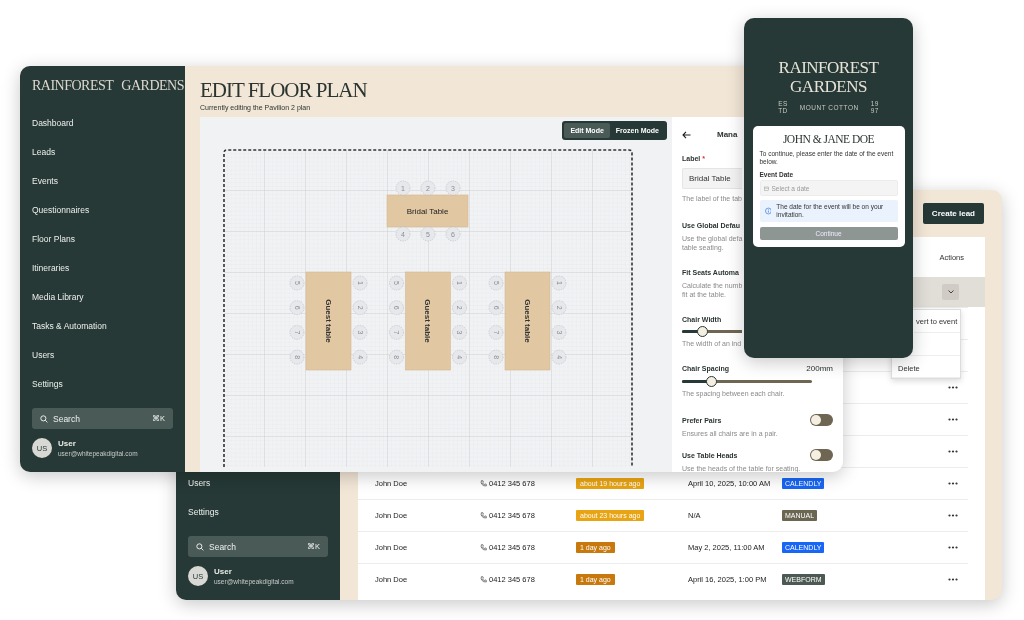 The width and height of the screenshot is (1024, 620). I want to click on nav-item: Events, so click(102, 180).